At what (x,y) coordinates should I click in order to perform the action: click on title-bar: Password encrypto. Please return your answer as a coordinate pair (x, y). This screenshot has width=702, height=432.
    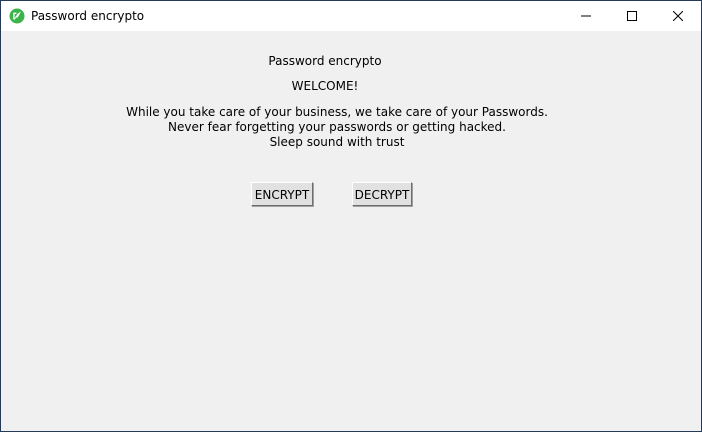
    Looking at the image, I should click on (351, 16).